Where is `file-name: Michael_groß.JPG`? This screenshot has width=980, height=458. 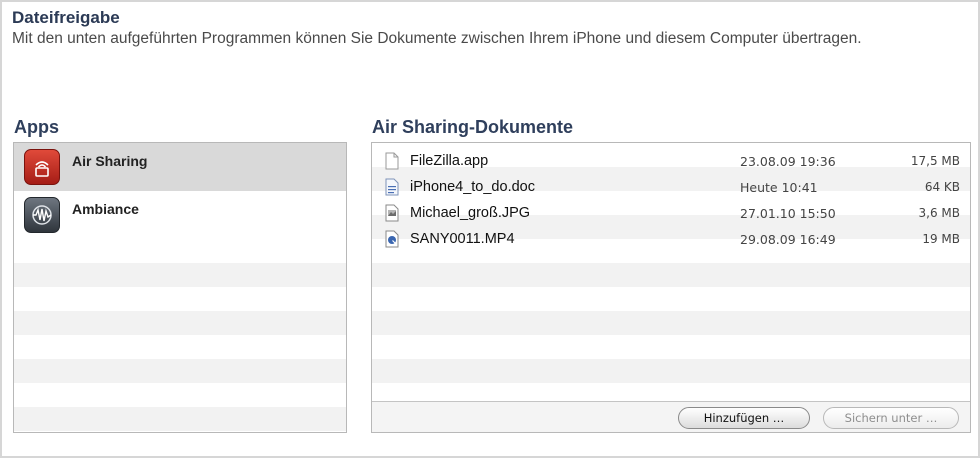 file-name: Michael_groß.JPG is located at coordinates (470, 213).